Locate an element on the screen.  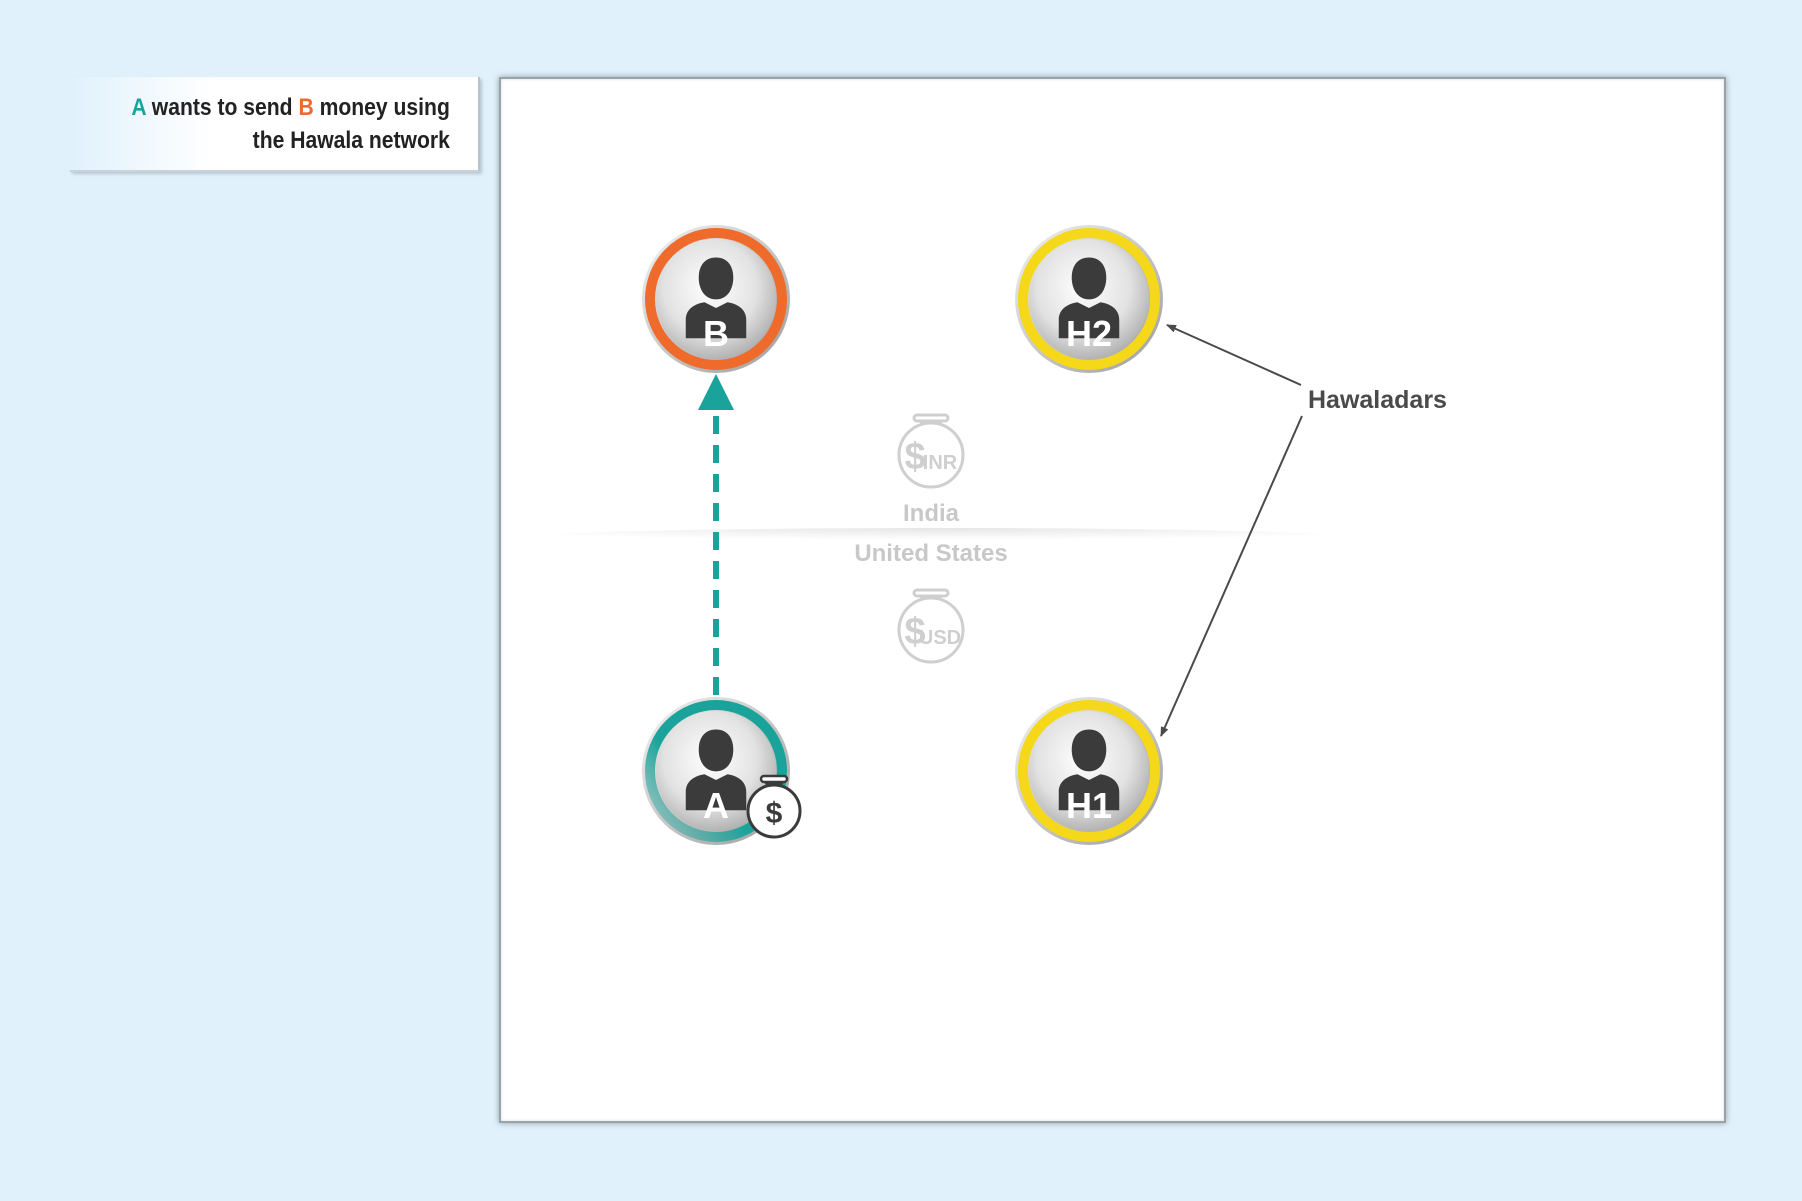
region-label-india: India is located at coordinates (931, 513).